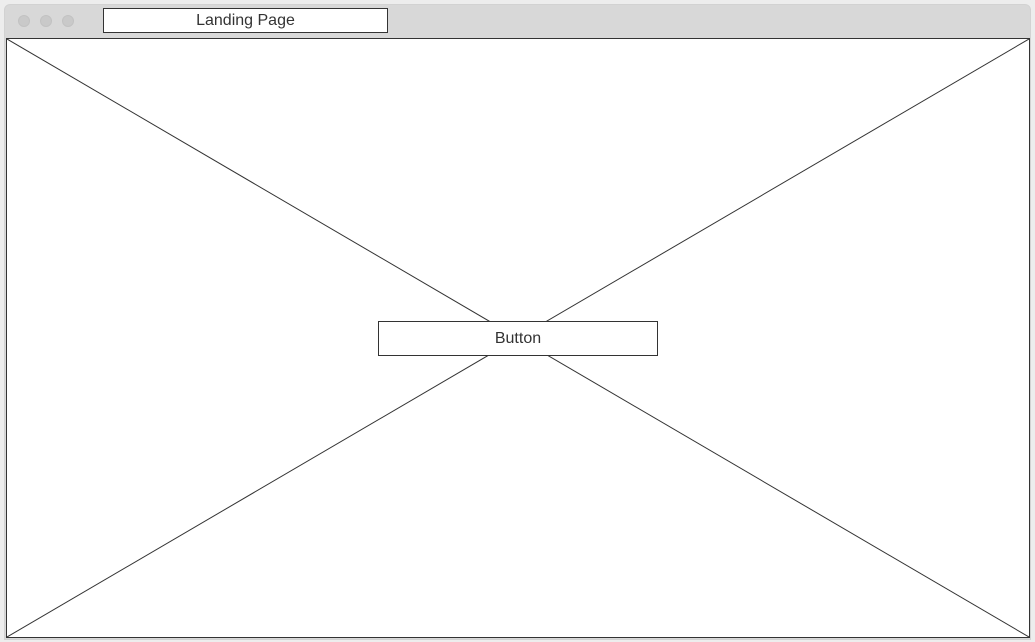 Image resolution: width=1035 pixels, height=642 pixels. I want to click on tab-landing-page: Landing Page, so click(245, 20).